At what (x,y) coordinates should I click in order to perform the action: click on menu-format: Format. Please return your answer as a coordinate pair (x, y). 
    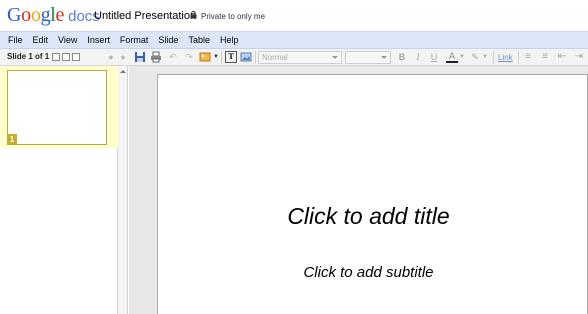
    Looking at the image, I should click on (134, 40).